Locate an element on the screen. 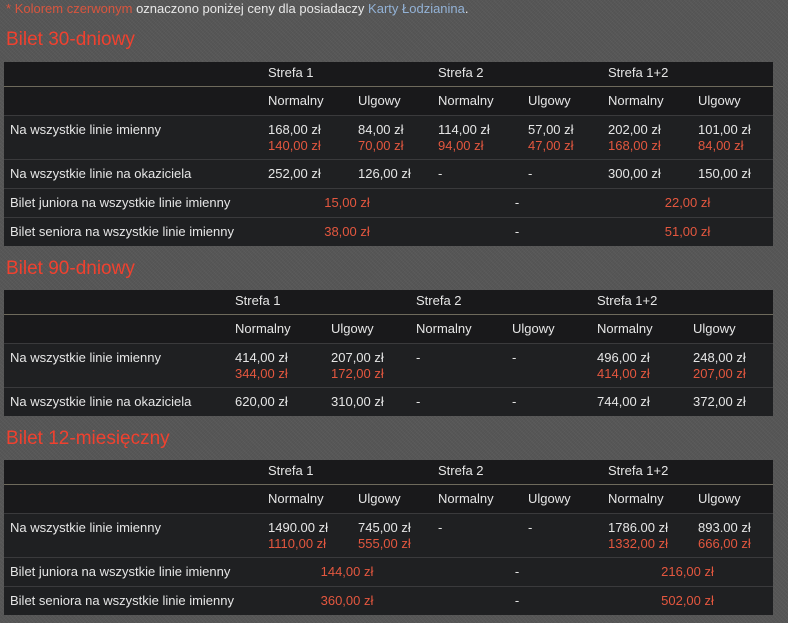  section-title: Bilet 90-dniowy is located at coordinates (70, 268).